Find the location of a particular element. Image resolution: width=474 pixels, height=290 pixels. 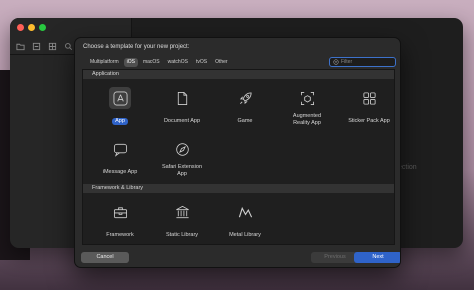

minimize-window-button is located at coordinates (31, 27).